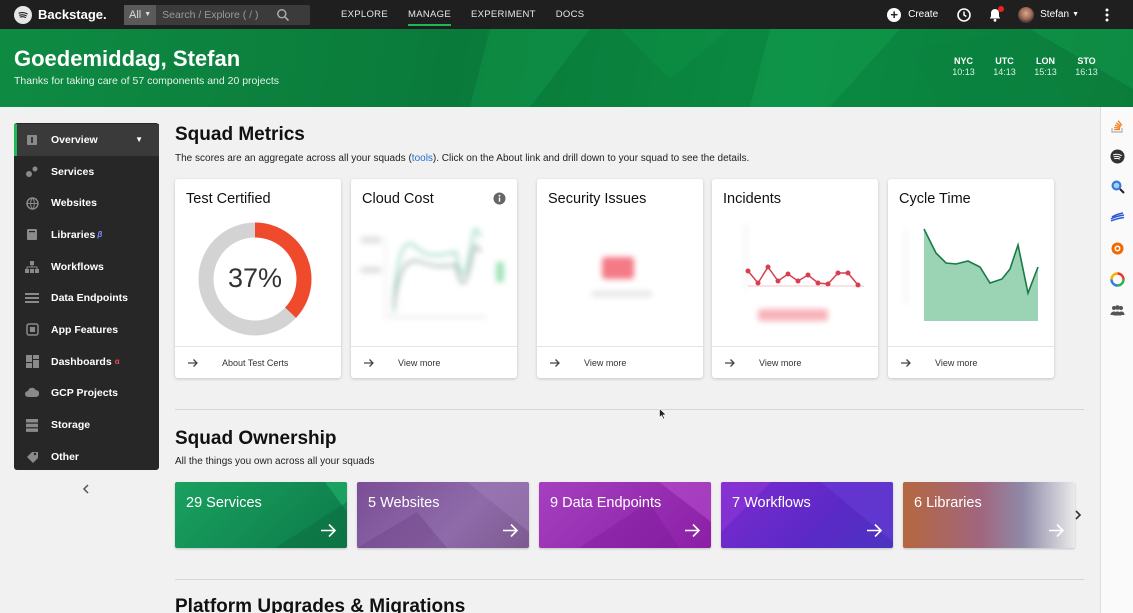 The height and width of the screenshot is (613, 1133). What do you see at coordinates (135, 14) in the screenshot?
I see `search-scope-label: All` at bounding box center [135, 14].